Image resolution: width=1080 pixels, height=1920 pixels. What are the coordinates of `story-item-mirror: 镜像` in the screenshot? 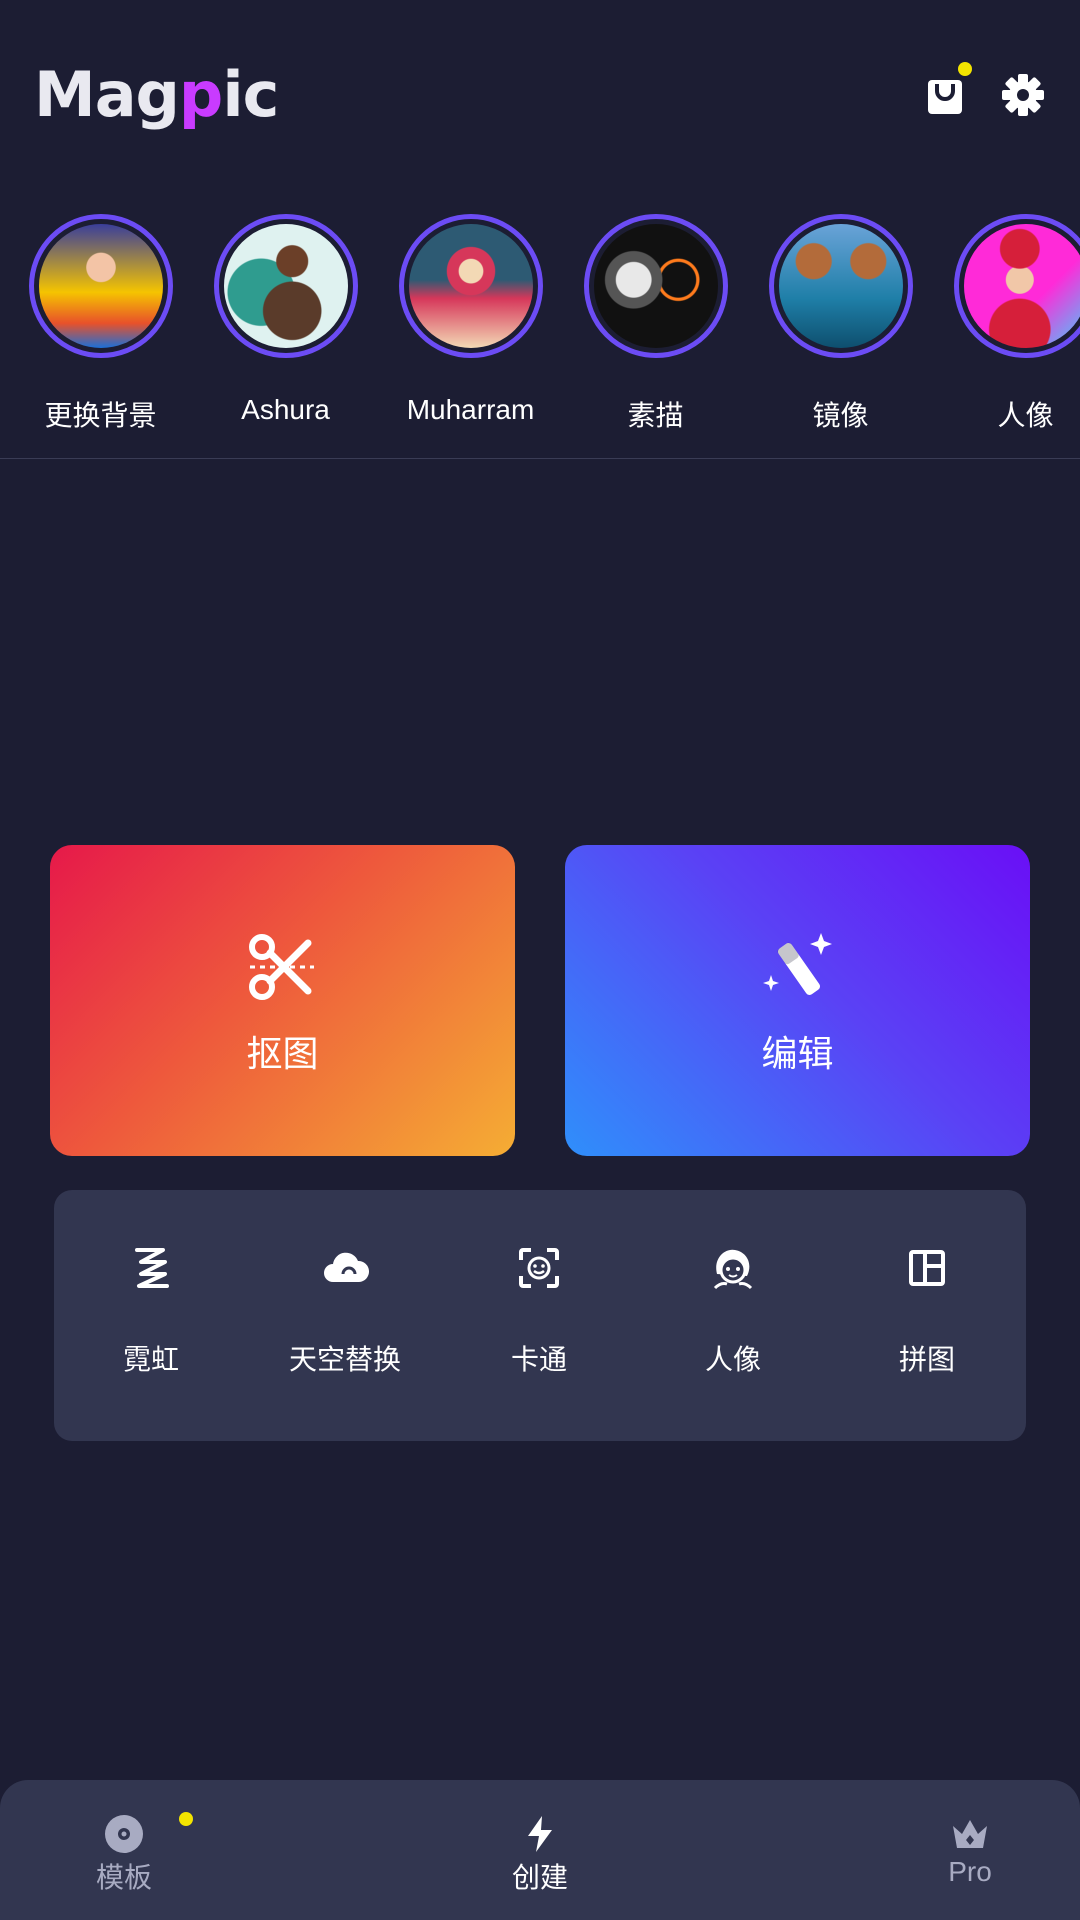 It's located at (840, 329).